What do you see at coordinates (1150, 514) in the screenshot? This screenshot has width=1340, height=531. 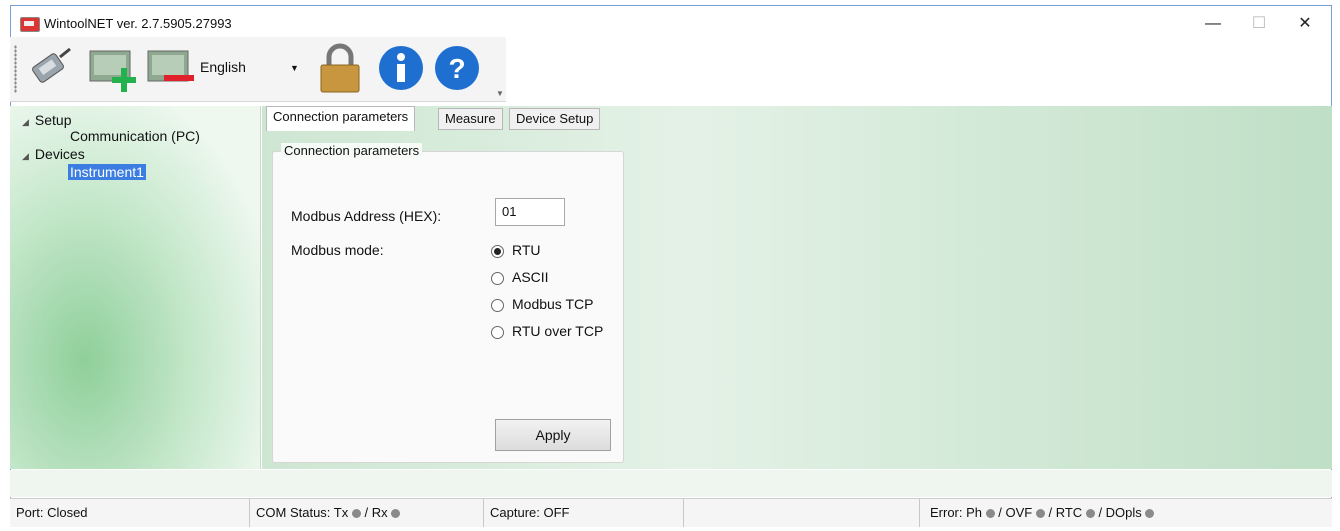 I see `dopls-indicator-icon` at bounding box center [1150, 514].